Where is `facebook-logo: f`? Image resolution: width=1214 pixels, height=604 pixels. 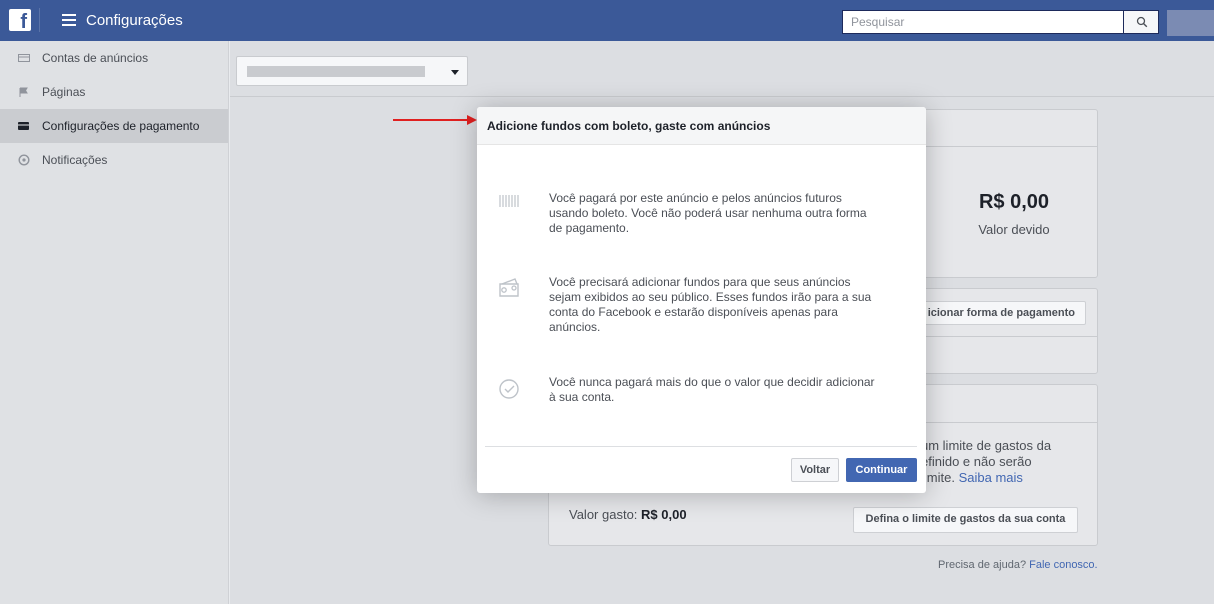
facebook-logo: f is located at coordinates (20, 20).